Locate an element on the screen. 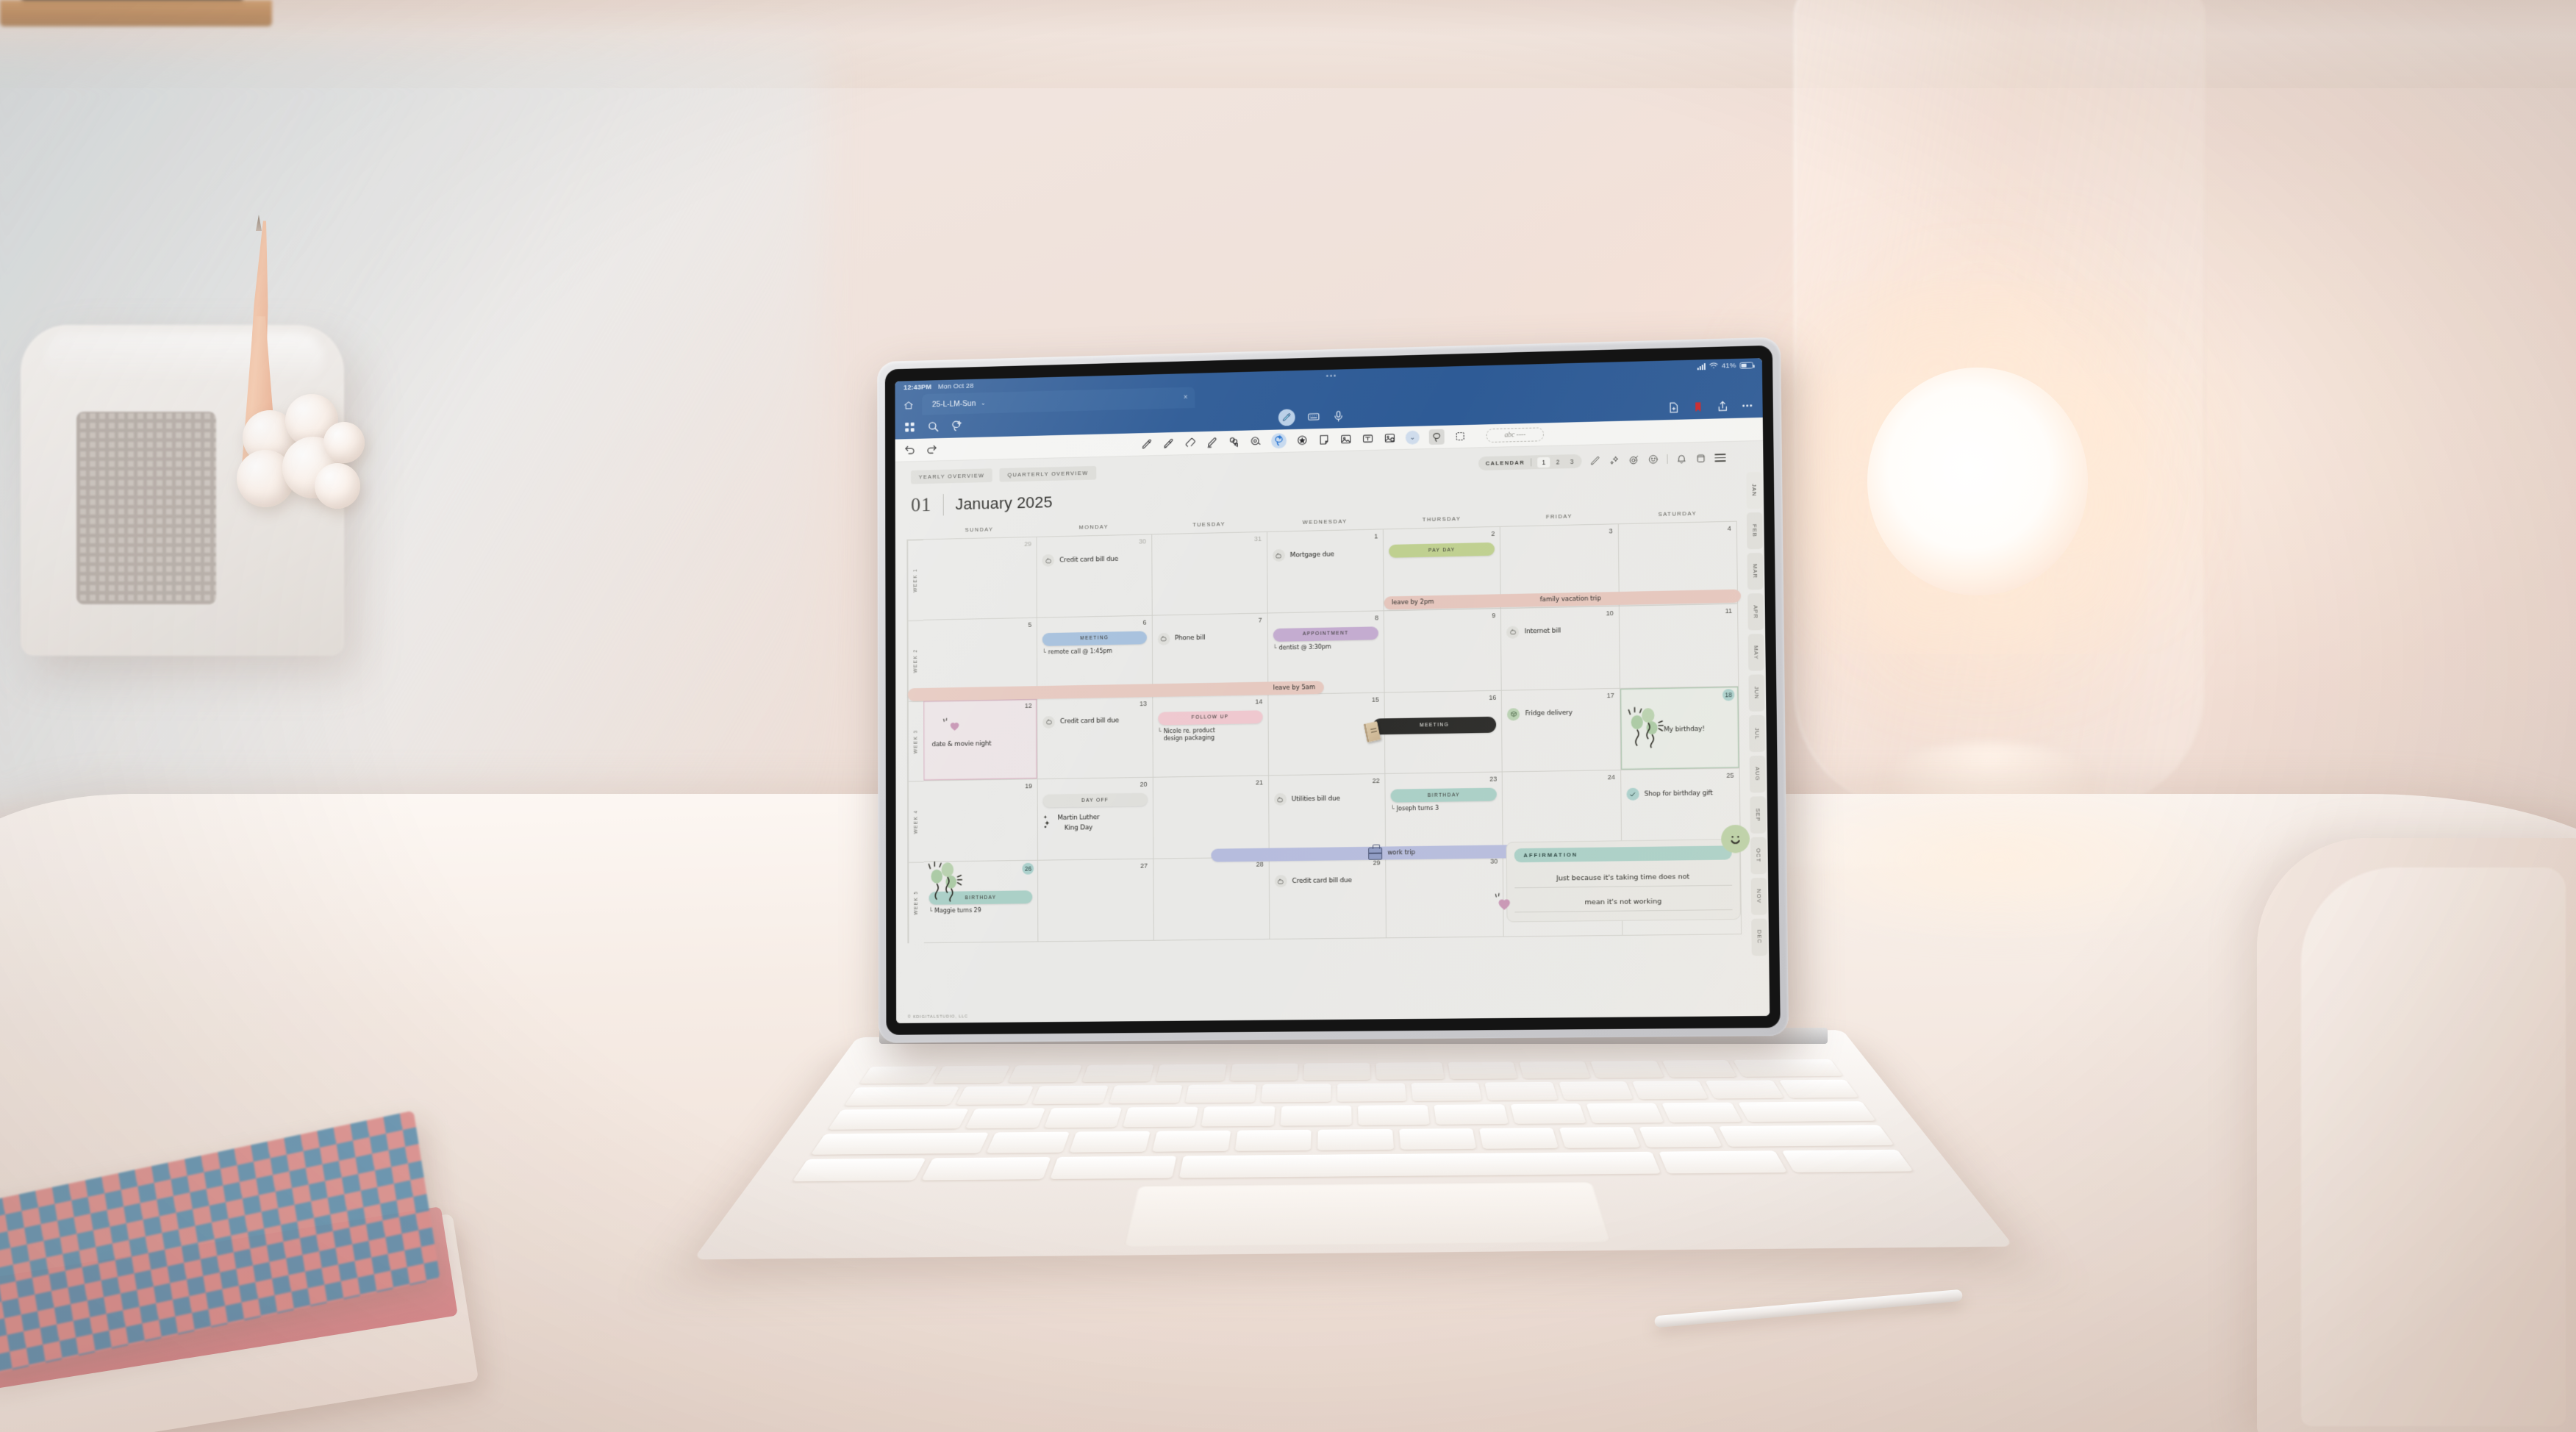 The height and width of the screenshot is (1432, 2576). eraser-icon is located at coordinates (1190, 443).